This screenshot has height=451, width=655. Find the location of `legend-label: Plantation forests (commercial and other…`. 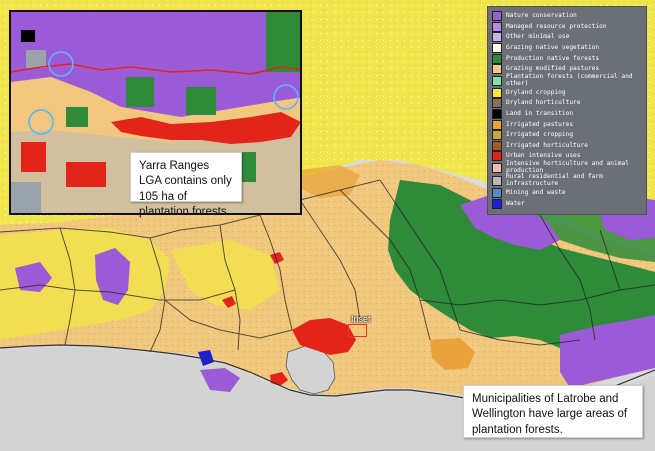

legend-label: Plantation forests (commercial and other… is located at coordinates (569, 80).